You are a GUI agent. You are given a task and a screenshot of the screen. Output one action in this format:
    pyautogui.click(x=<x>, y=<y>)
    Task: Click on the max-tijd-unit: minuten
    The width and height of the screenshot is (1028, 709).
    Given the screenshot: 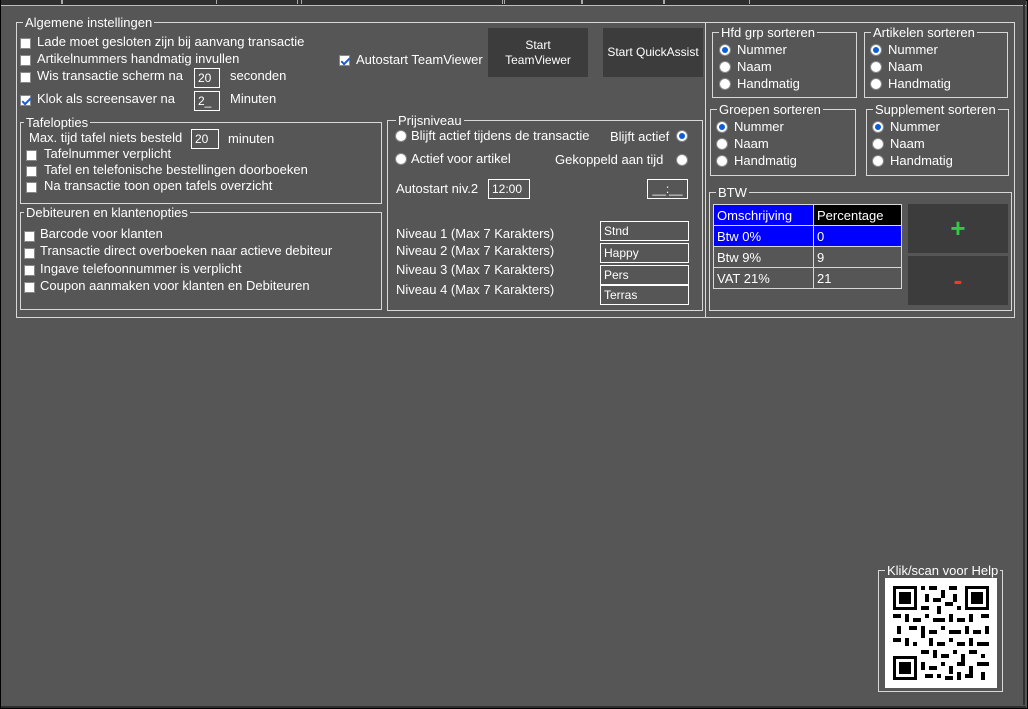 What is the action you would take?
    pyautogui.click(x=251, y=138)
    